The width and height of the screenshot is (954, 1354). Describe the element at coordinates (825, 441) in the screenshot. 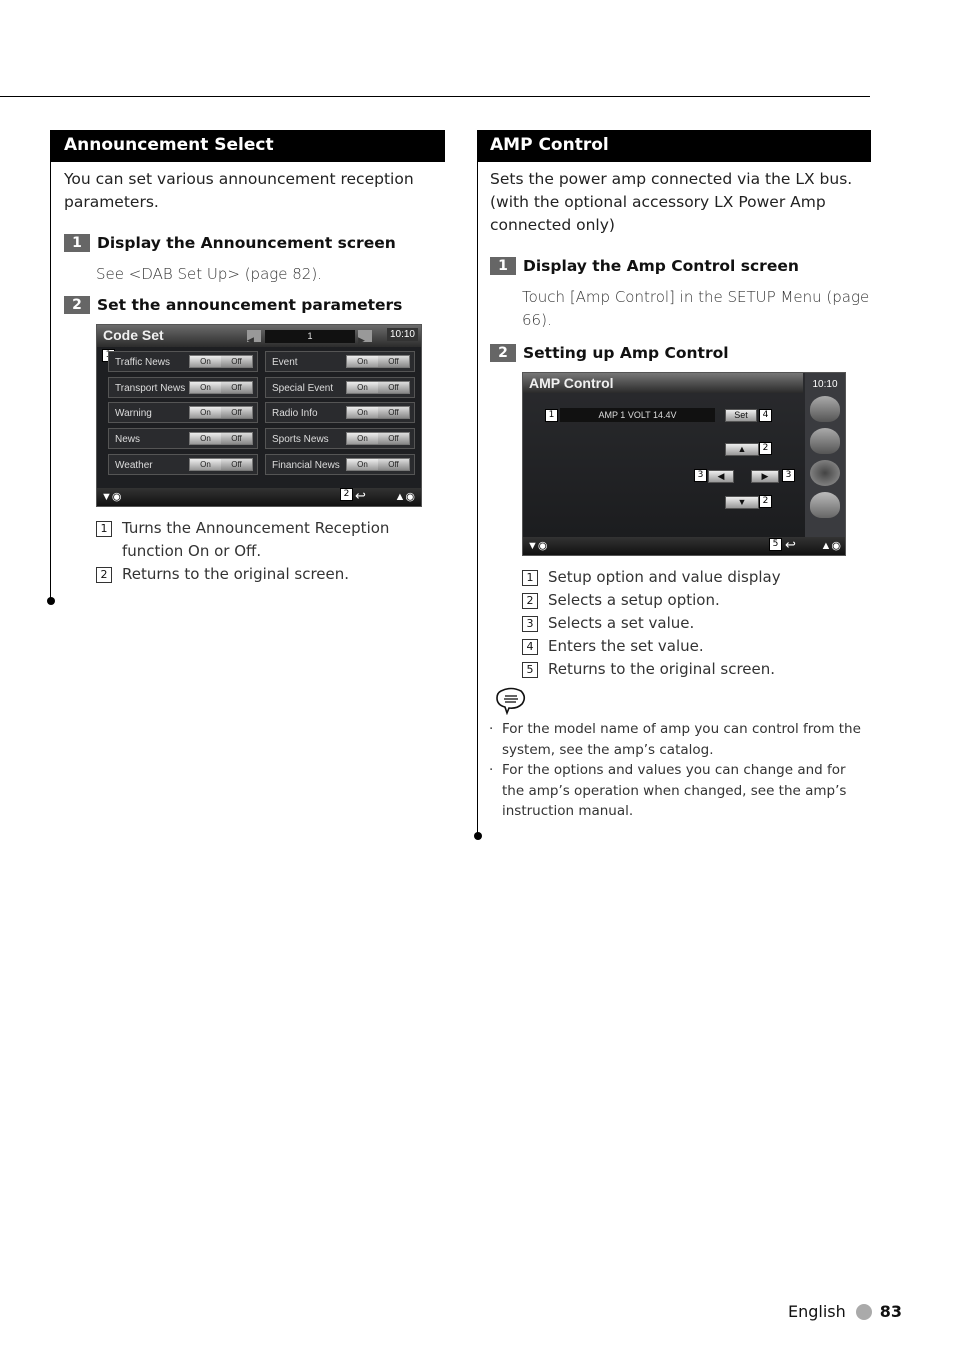

I see `media-icon` at that location.